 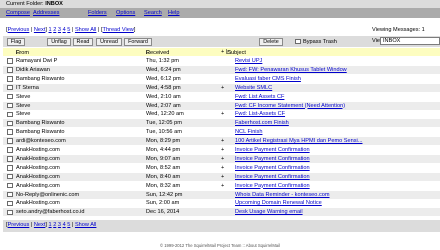 What do you see at coordinates (221, 114) in the screenshot?
I see `table-row: Steve Wed, 12:20 am + Fwd: List-Assets CF` at bounding box center [221, 114].